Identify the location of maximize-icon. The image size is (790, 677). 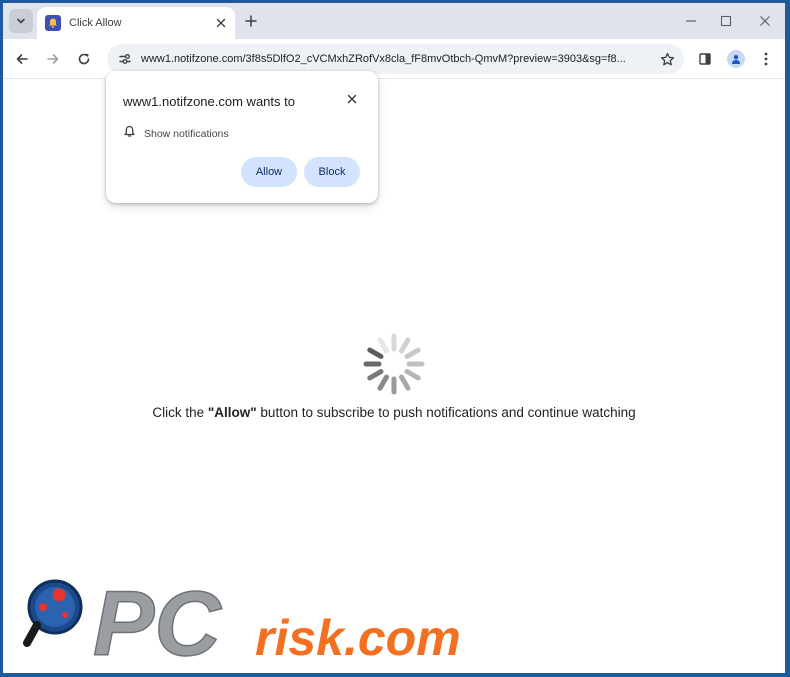
(726, 21).